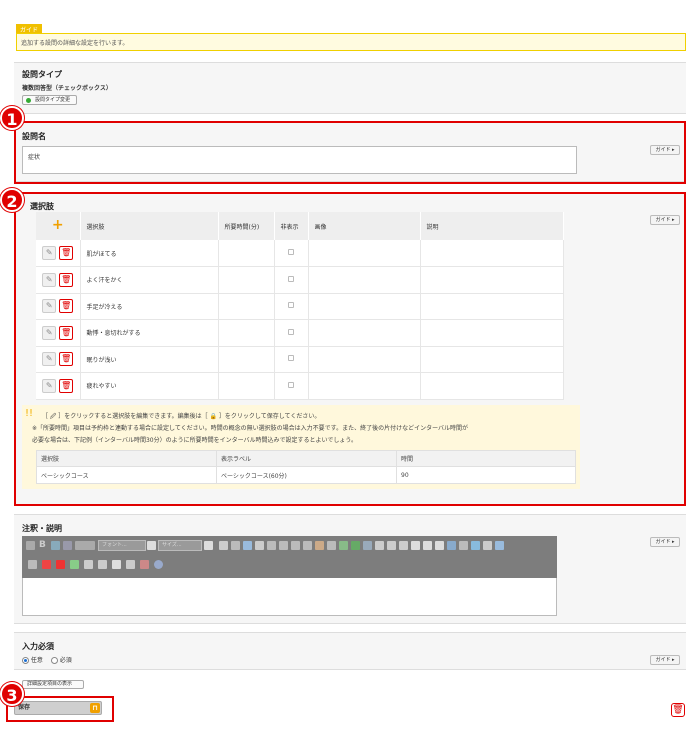  What do you see at coordinates (151, 545) in the screenshot?
I see `font-dropdown-icon` at bounding box center [151, 545].